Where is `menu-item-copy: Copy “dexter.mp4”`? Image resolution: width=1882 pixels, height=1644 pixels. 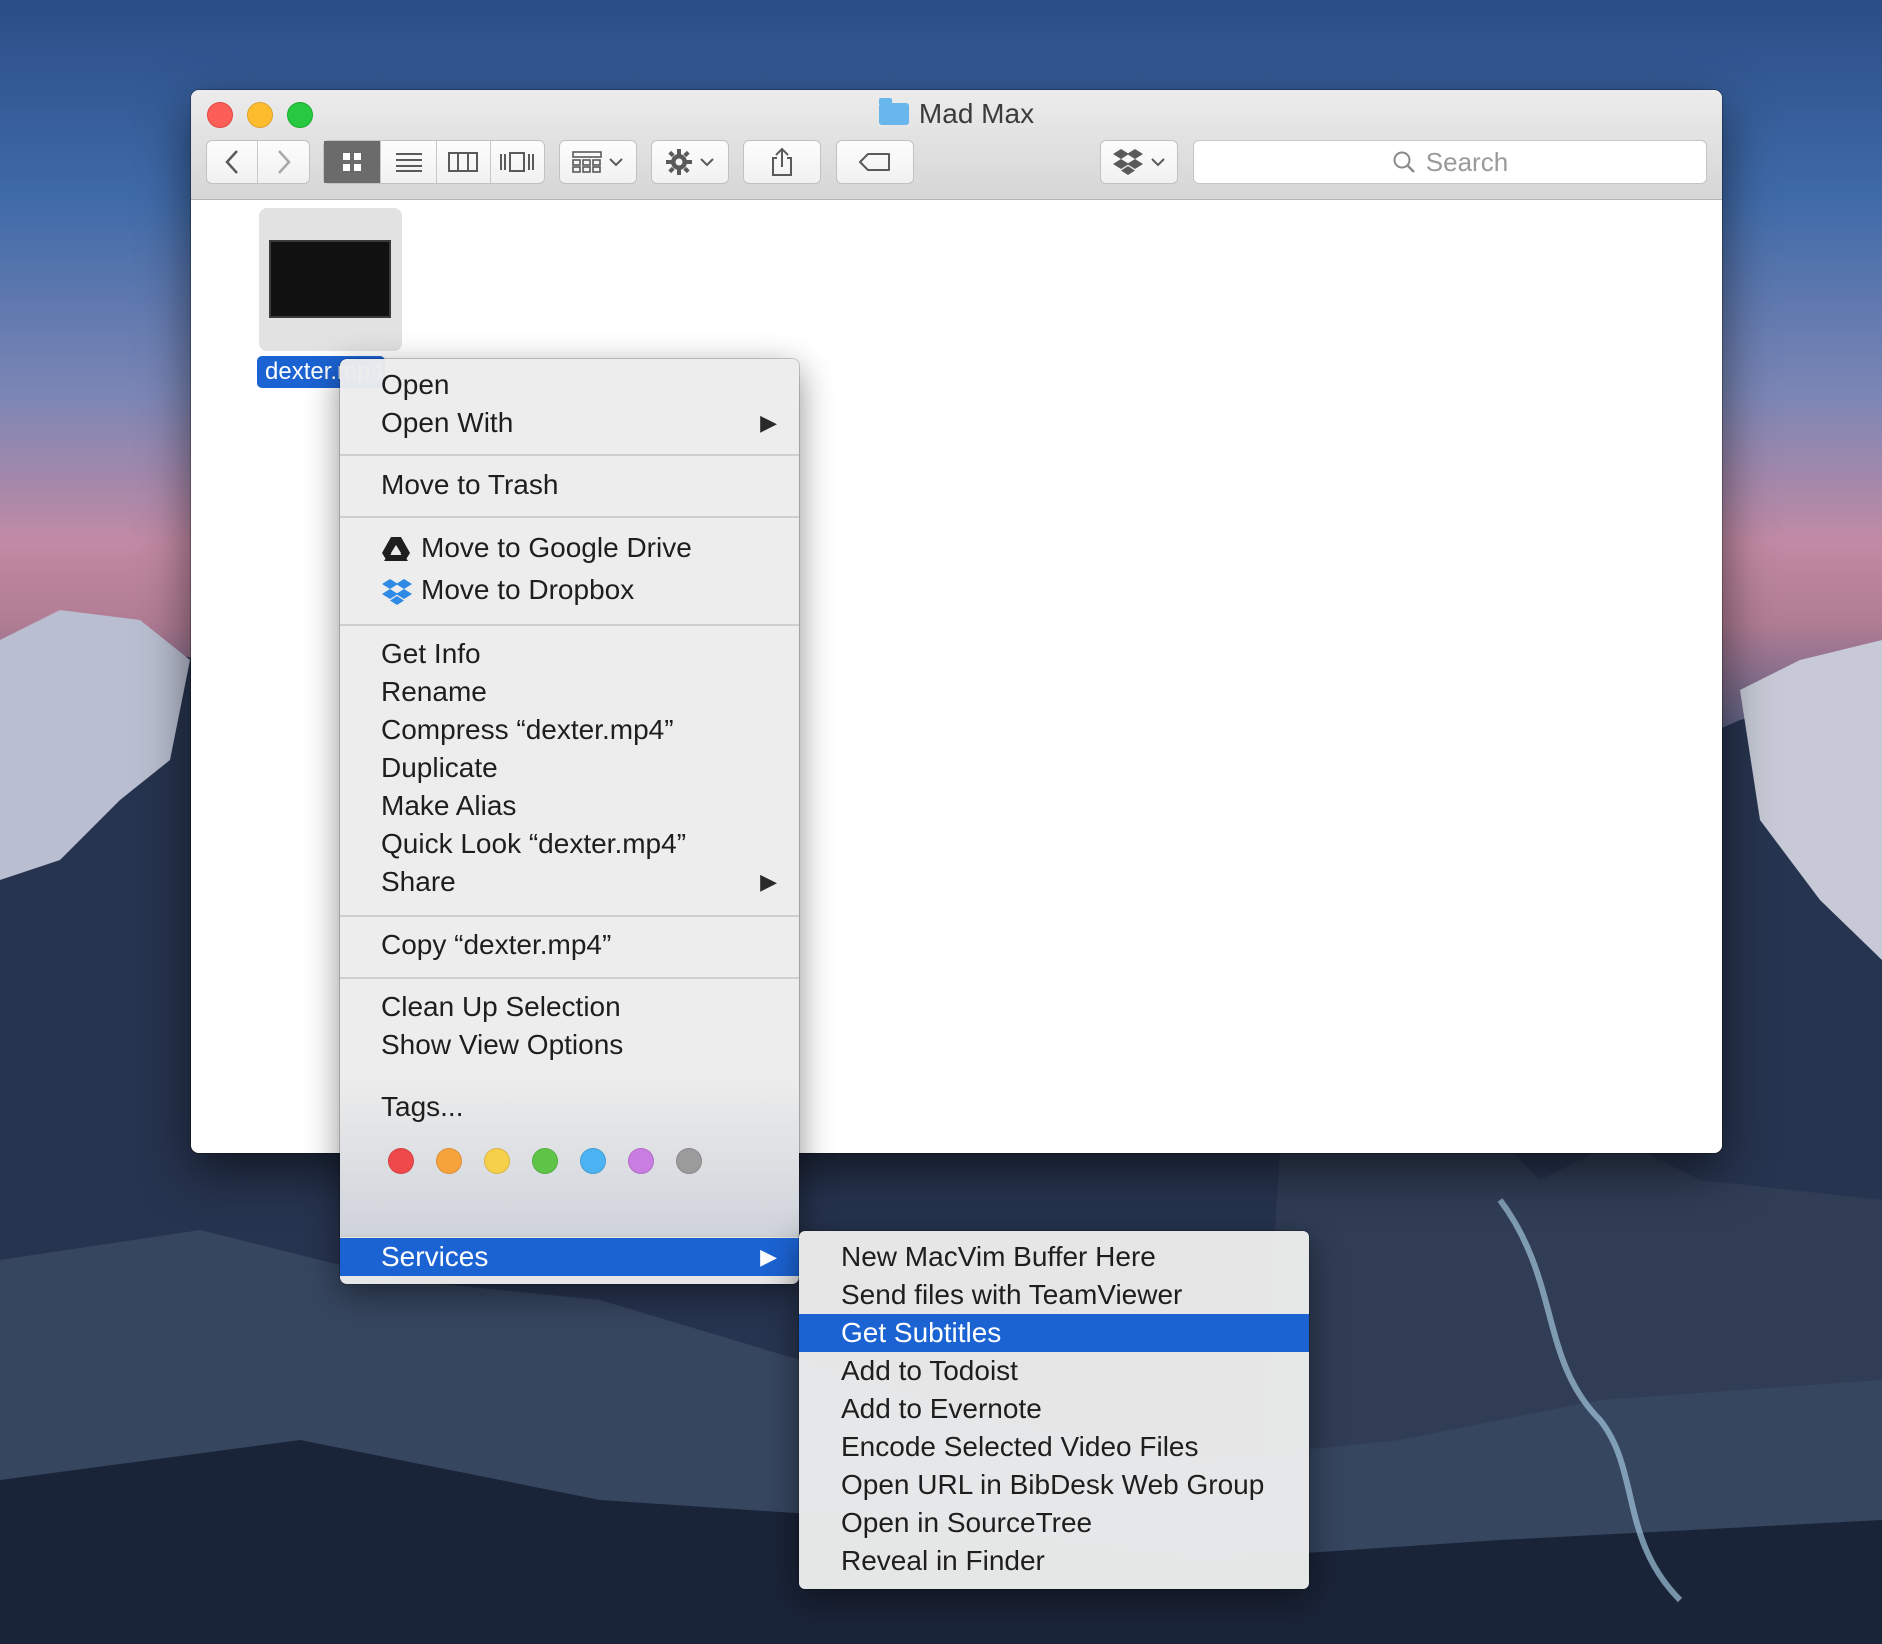 menu-item-copy: Copy “dexter.mp4” is located at coordinates (569, 945).